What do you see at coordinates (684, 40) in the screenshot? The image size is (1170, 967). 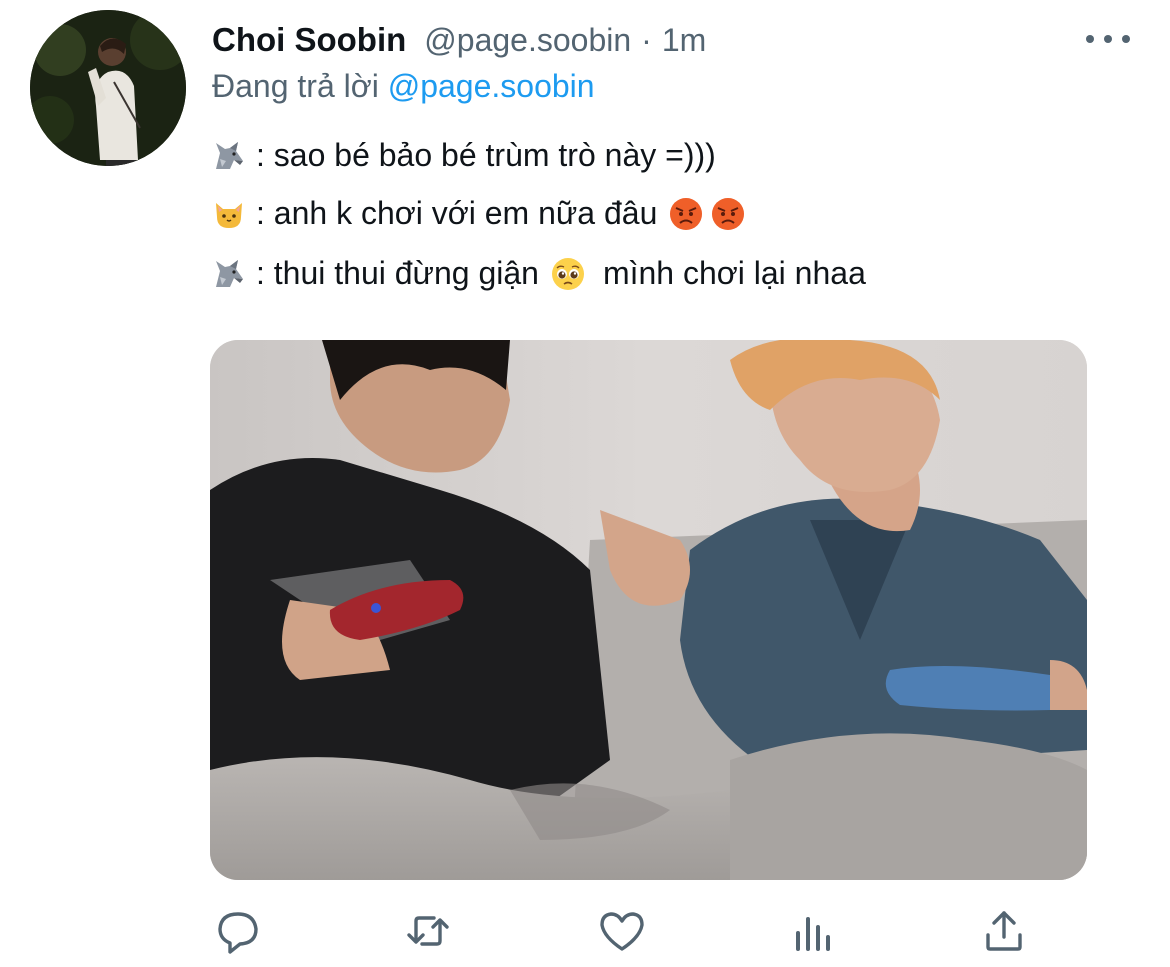 I see `timestamp: 1m` at bounding box center [684, 40].